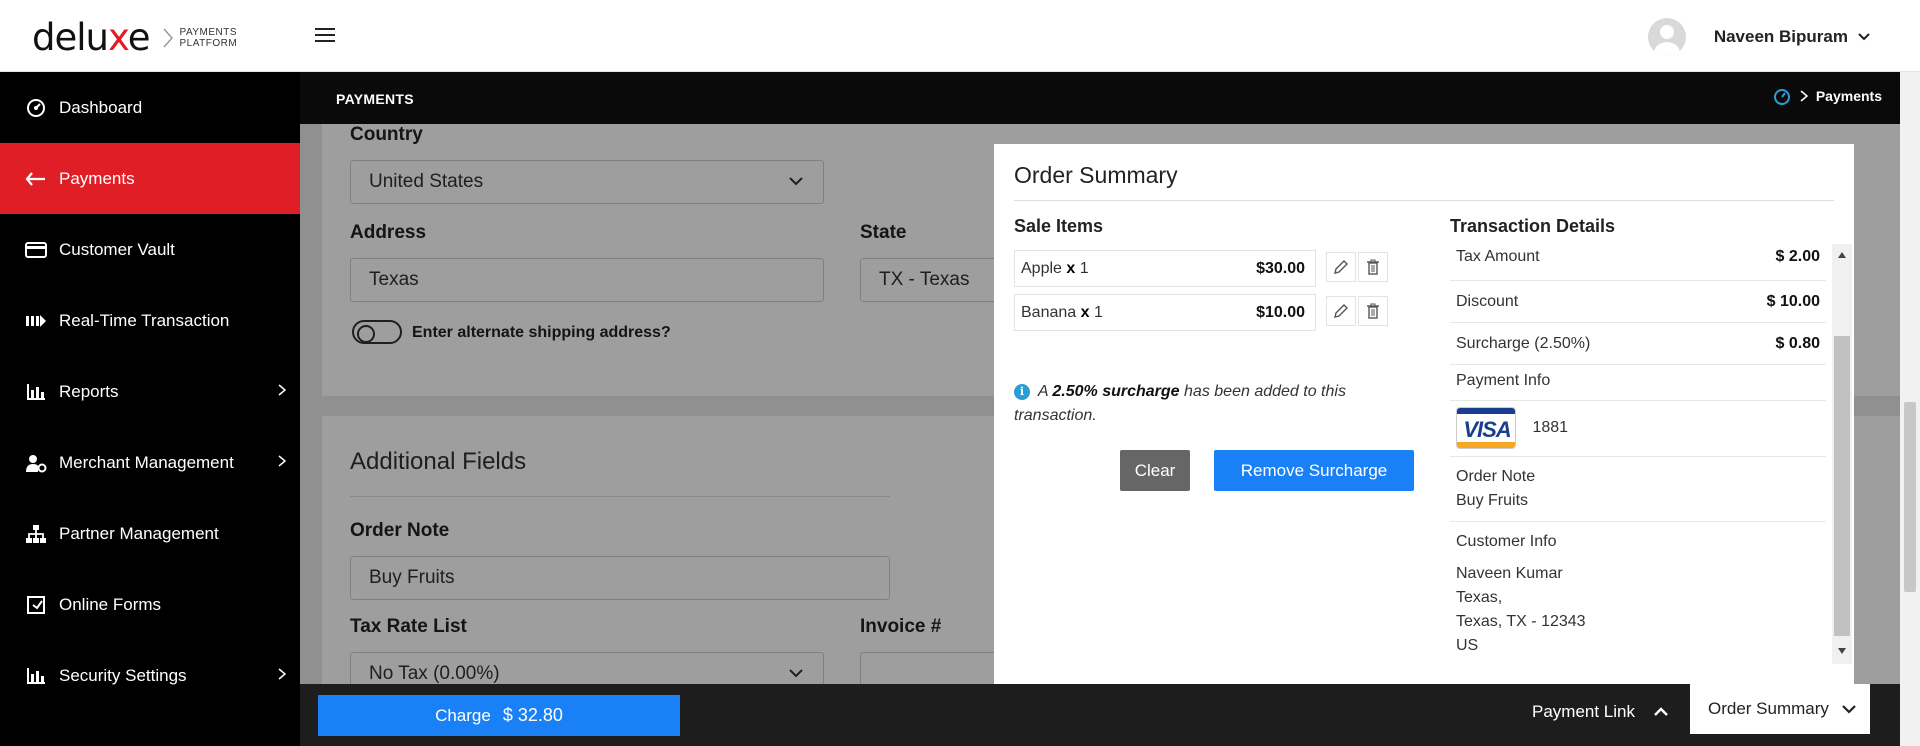  I want to click on visa-card-icon: VISA, so click(1486, 428).